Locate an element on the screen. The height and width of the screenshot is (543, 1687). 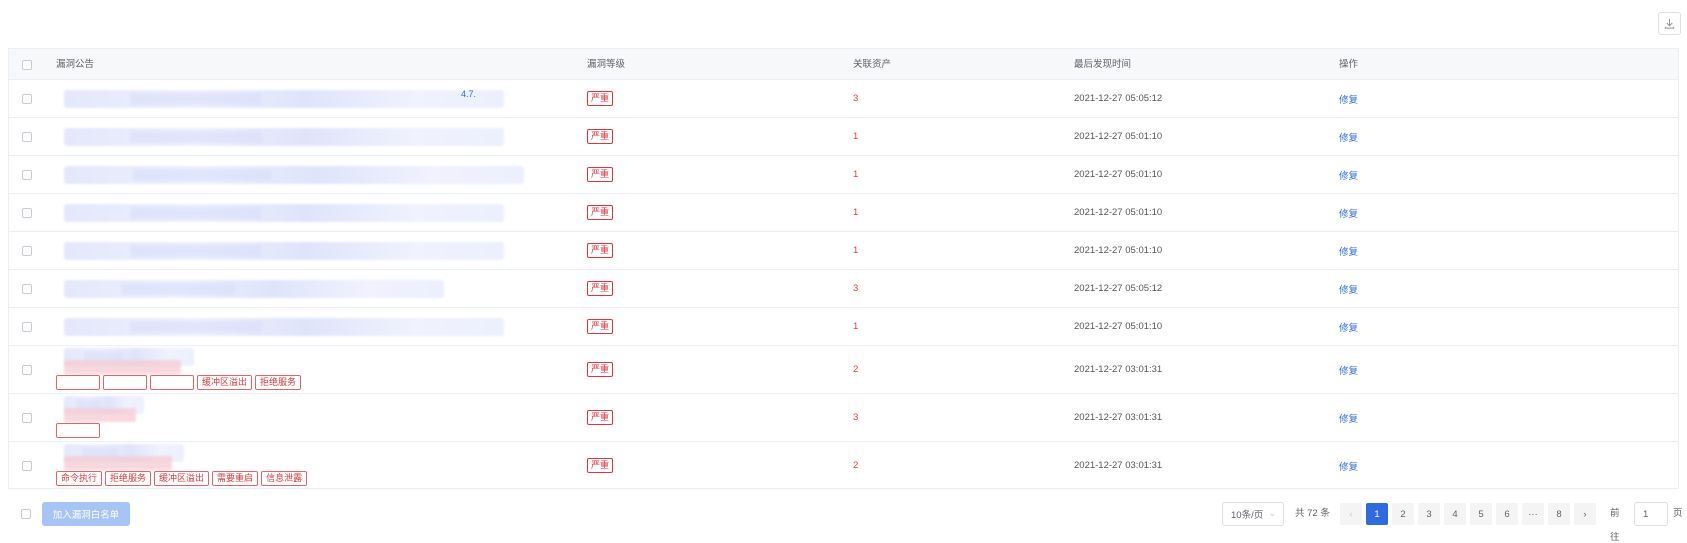
page-button-8: 8 is located at coordinates (1559, 514).